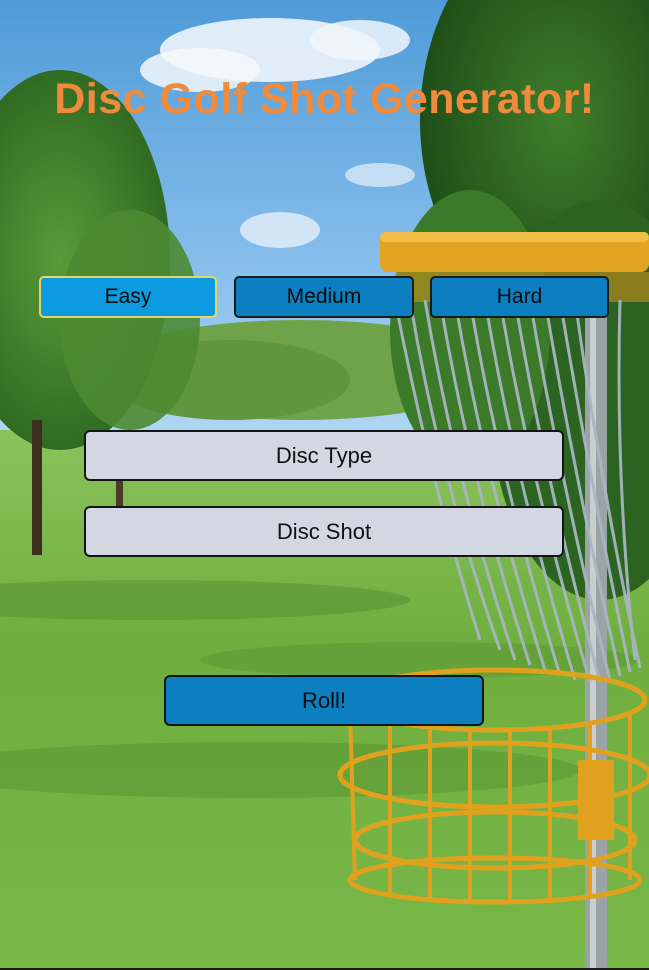  What do you see at coordinates (519, 297) in the screenshot?
I see `difficulty-hard-button: Hard` at bounding box center [519, 297].